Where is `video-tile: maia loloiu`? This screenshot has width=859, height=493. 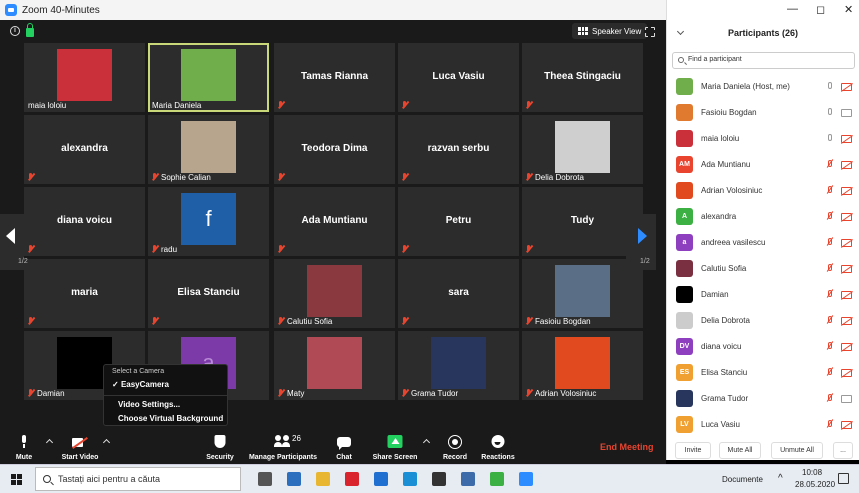 video-tile: maia loloiu is located at coordinates (84, 77).